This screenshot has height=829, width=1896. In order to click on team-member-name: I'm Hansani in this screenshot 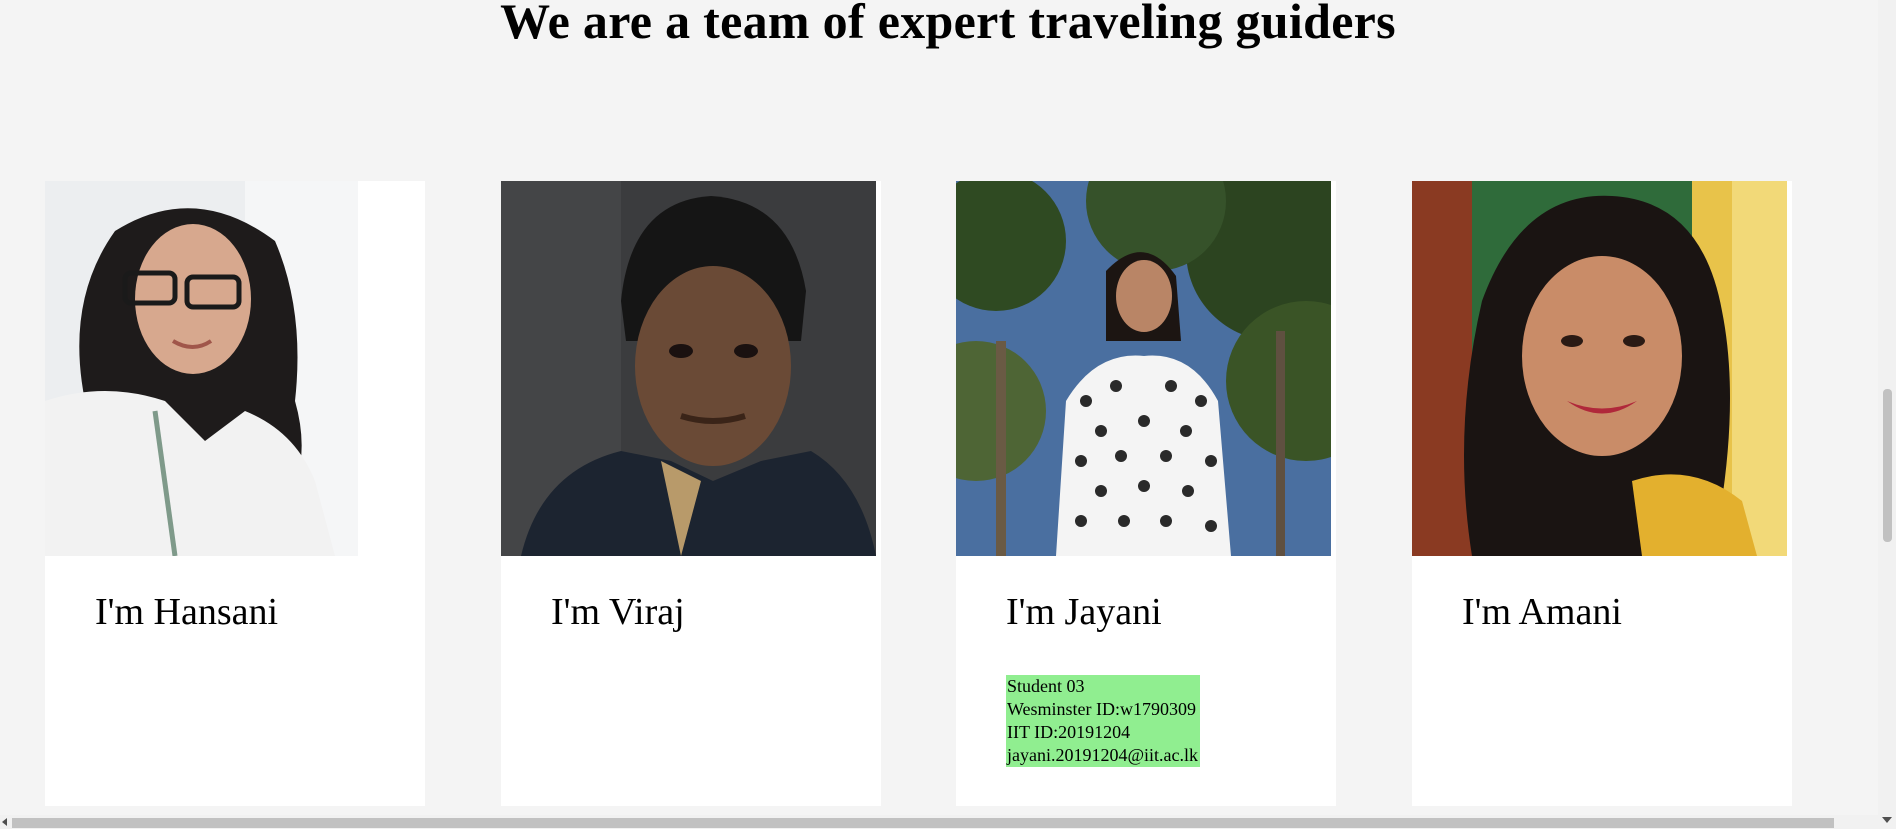, I will do `click(187, 612)`.